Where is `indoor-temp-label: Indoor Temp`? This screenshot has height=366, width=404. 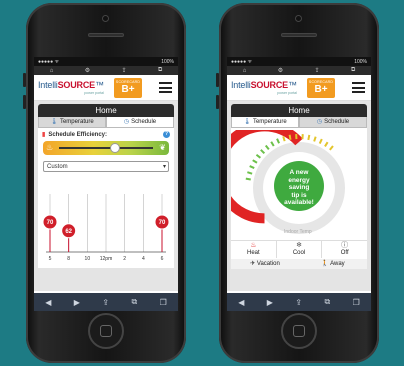
indoor-temp-label: Indoor Temp is located at coordinates (298, 232).